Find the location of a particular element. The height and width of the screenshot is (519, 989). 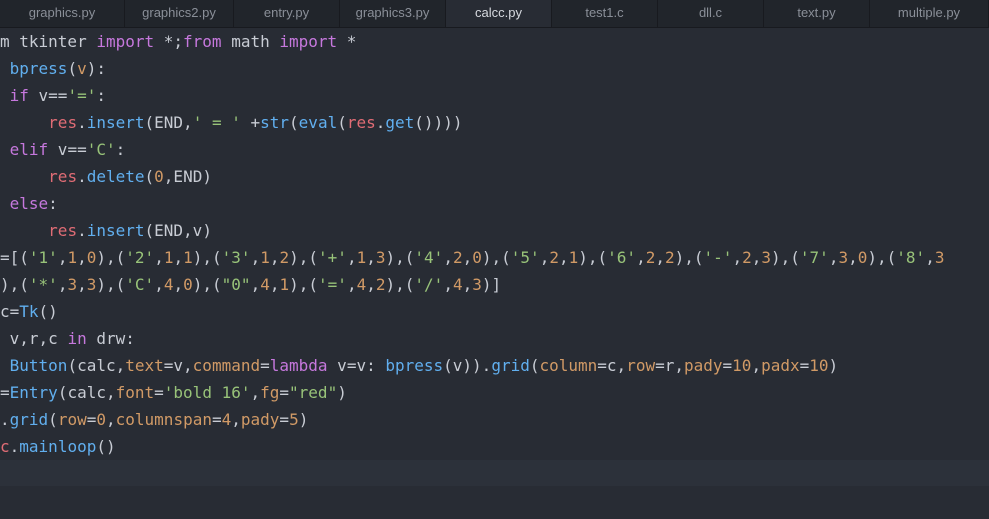

keyword-token: import is located at coordinates (125, 41).